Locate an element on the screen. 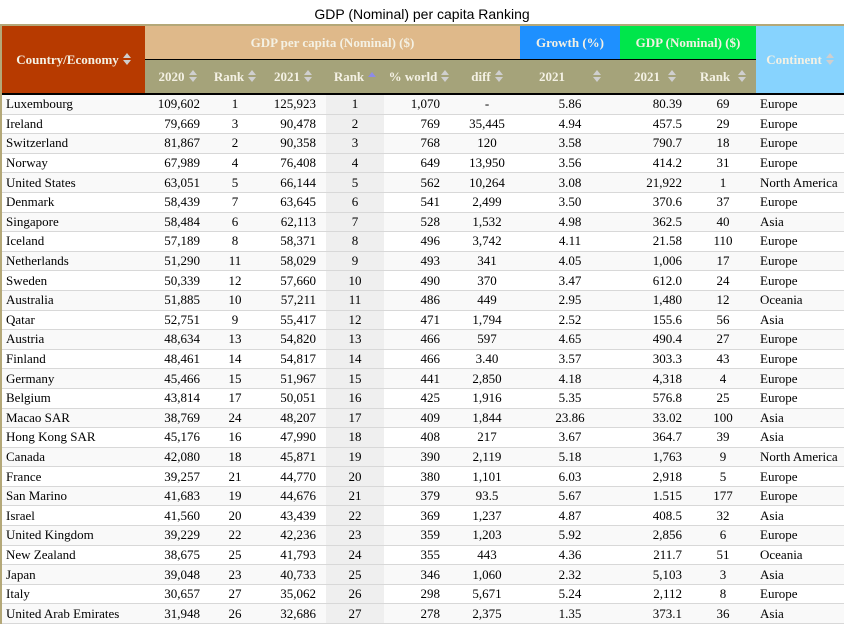  cell-rank-2020: 17 is located at coordinates (235, 398).